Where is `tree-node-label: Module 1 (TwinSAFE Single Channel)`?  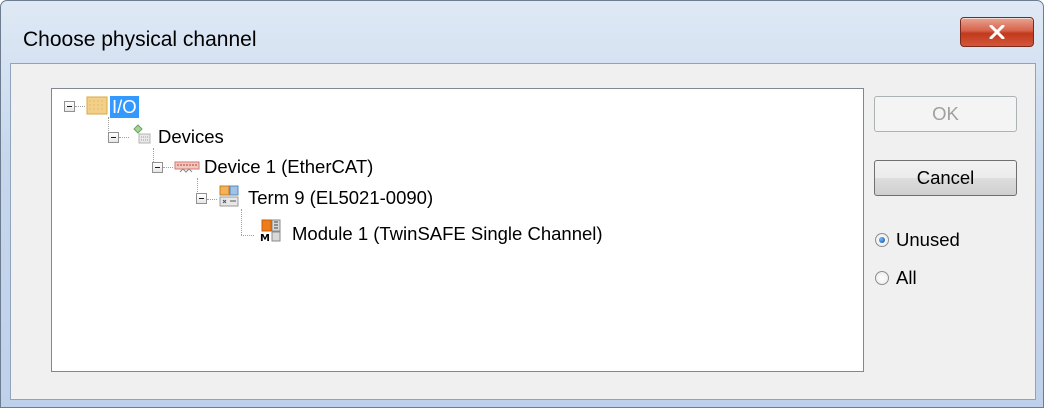
tree-node-label: Module 1 (TwinSAFE Single Channel) is located at coordinates (447, 233).